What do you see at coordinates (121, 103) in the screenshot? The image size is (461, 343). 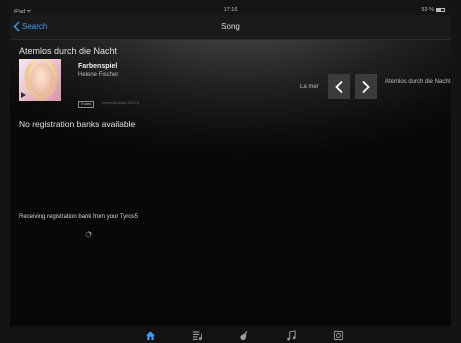 I see `copyright-text: Universal Music 2013 ℗` at bounding box center [121, 103].